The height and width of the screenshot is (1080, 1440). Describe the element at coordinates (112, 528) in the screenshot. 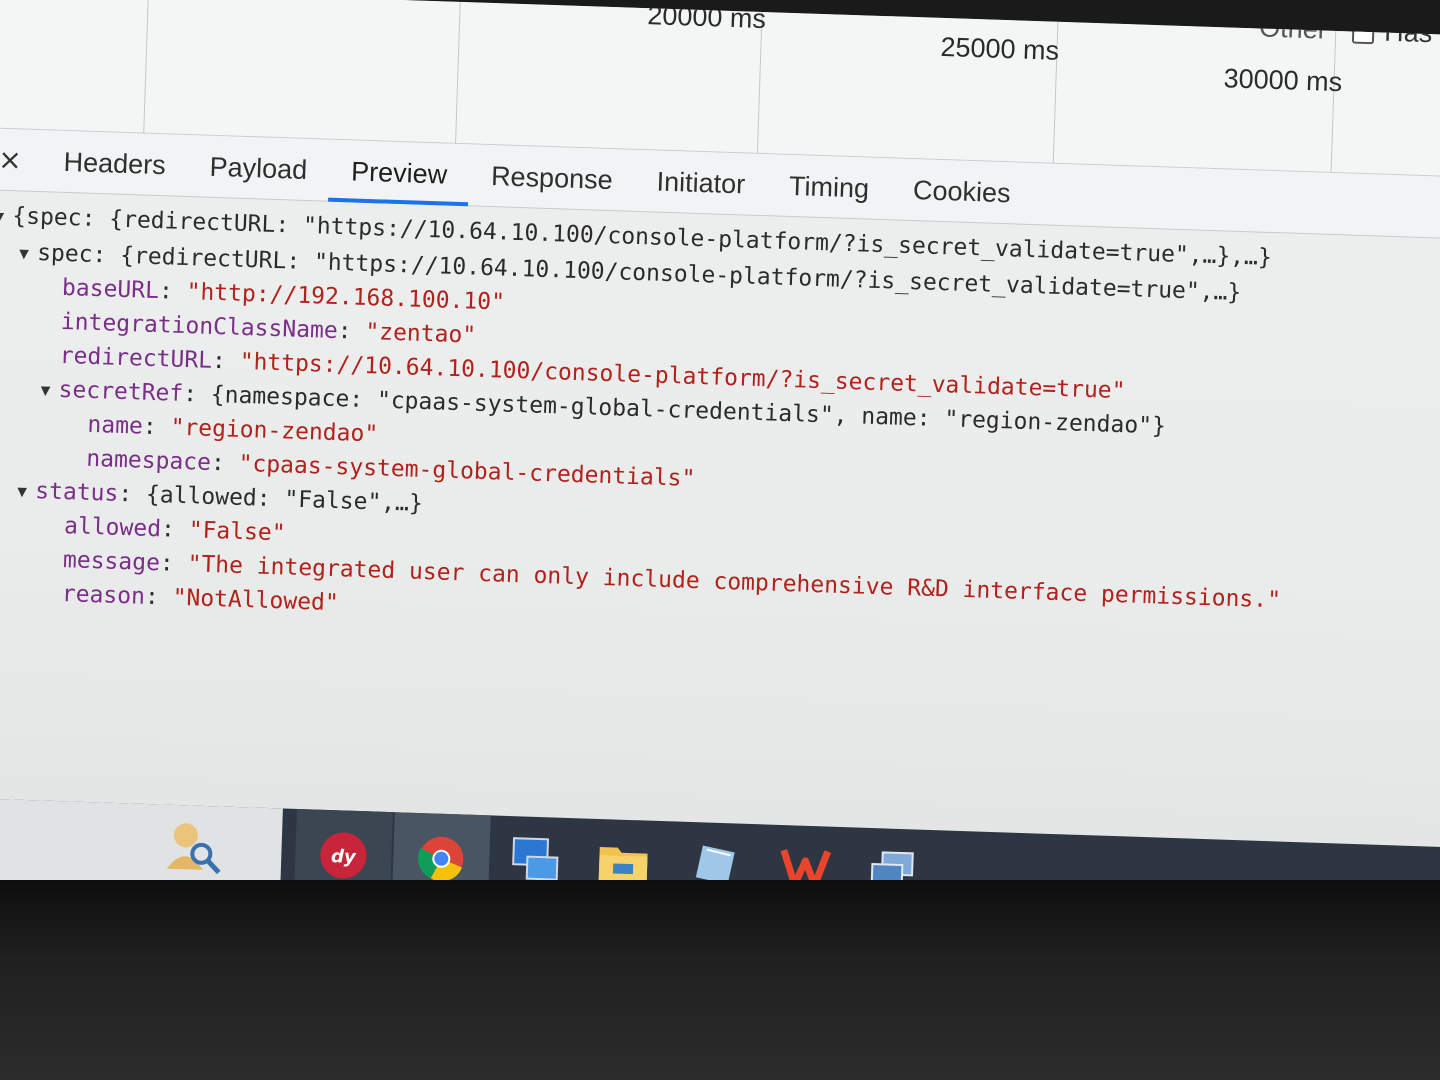

I see `json-key: allowed` at that location.